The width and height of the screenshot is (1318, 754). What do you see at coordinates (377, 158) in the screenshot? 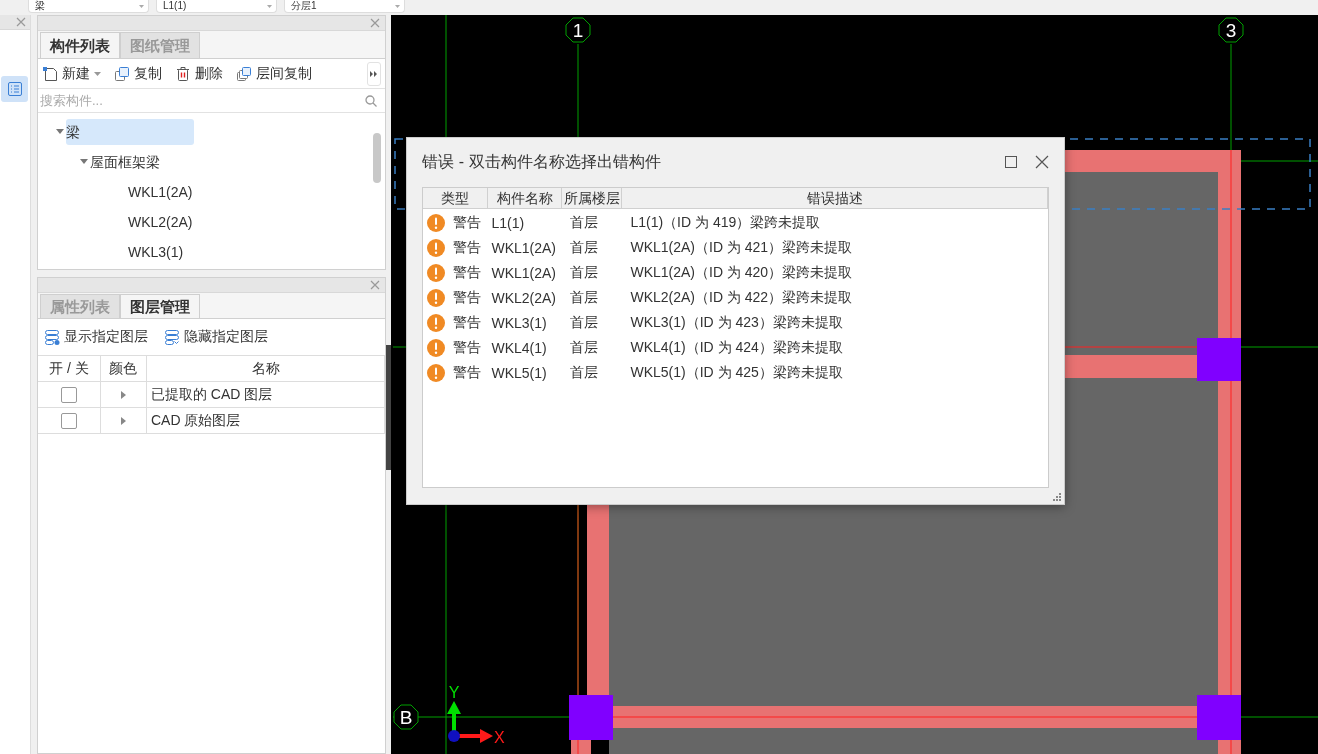
I see `scrollbar-thumb` at bounding box center [377, 158].